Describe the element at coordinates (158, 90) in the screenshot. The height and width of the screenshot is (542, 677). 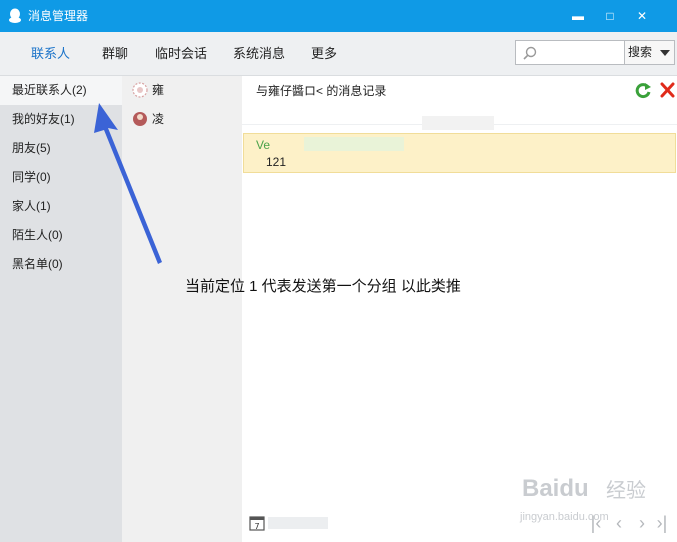
I see `contact-name: 雍` at that location.